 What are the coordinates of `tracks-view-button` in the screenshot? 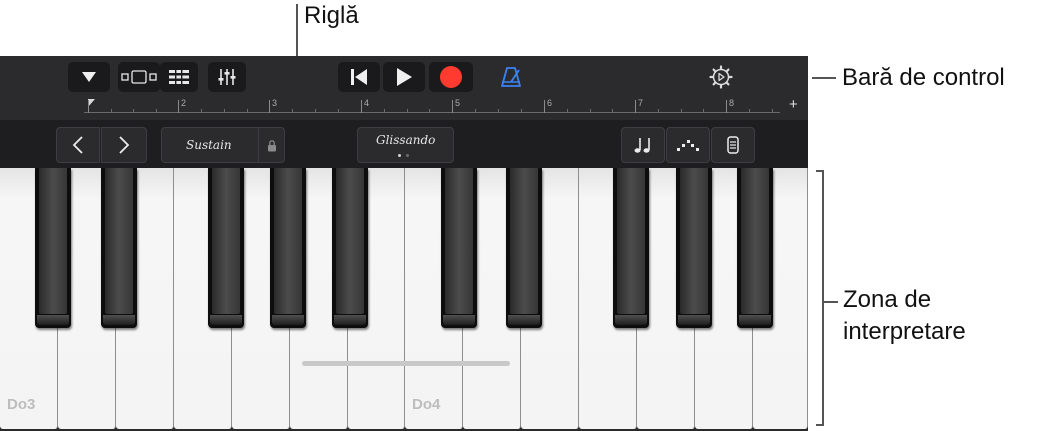 It's located at (139, 77).